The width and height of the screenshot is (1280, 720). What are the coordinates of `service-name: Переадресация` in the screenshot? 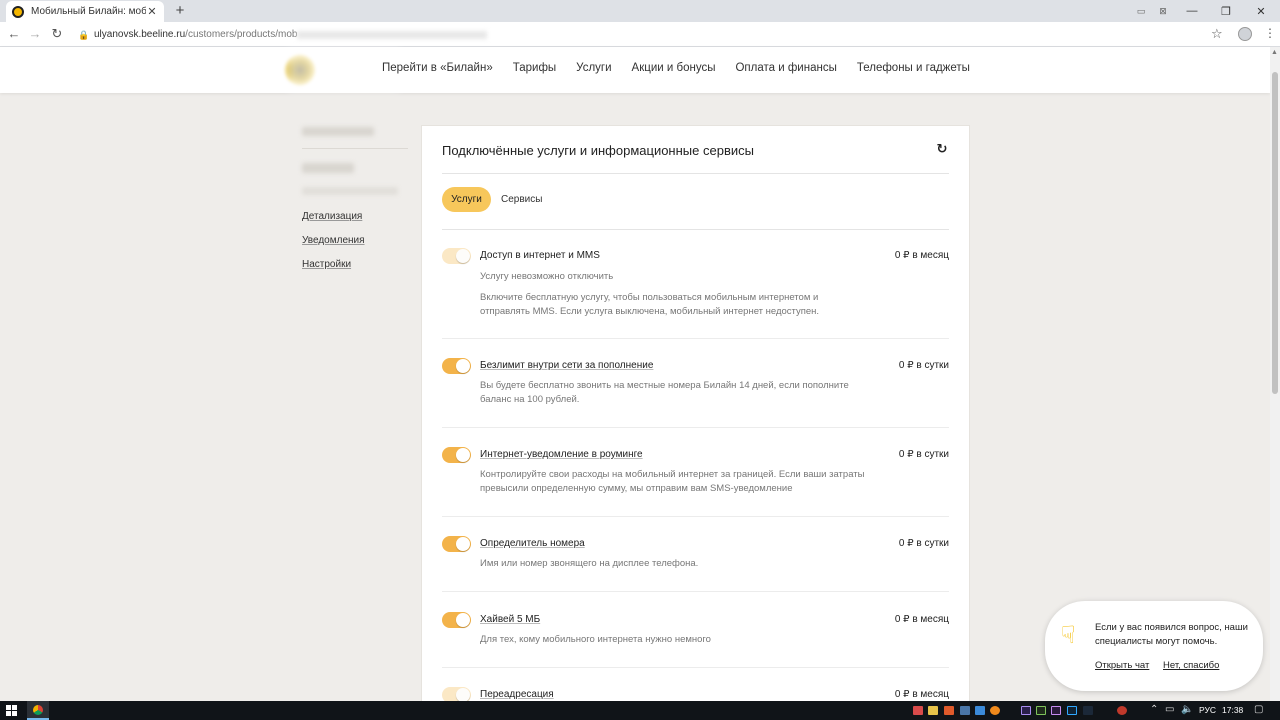 It's located at (517, 694).